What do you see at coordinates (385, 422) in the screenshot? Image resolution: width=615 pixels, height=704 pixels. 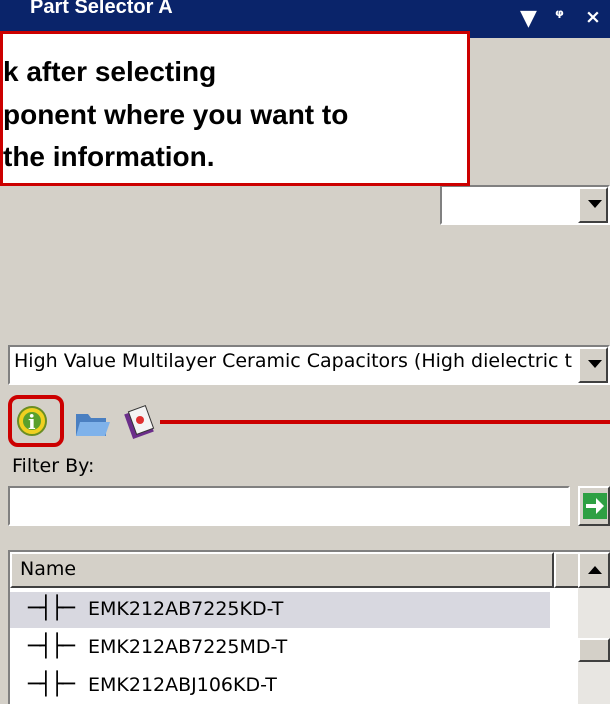 I see `annotation-line` at bounding box center [385, 422].